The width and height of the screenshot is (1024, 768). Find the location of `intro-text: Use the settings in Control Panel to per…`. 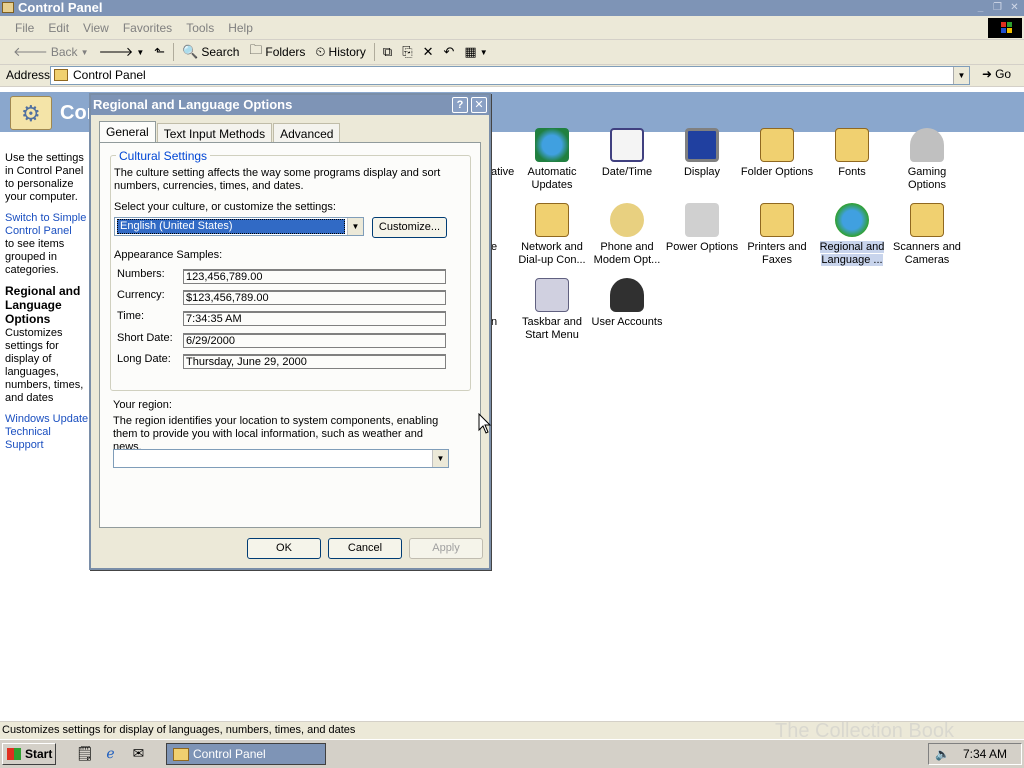

intro-text: Use the settings in Control Panel to per… is located at coordinates (44, 177).